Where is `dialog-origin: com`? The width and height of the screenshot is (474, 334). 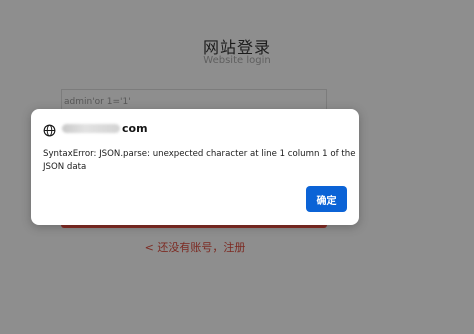
dialog-origin: com is located at coordinates (135, 128).